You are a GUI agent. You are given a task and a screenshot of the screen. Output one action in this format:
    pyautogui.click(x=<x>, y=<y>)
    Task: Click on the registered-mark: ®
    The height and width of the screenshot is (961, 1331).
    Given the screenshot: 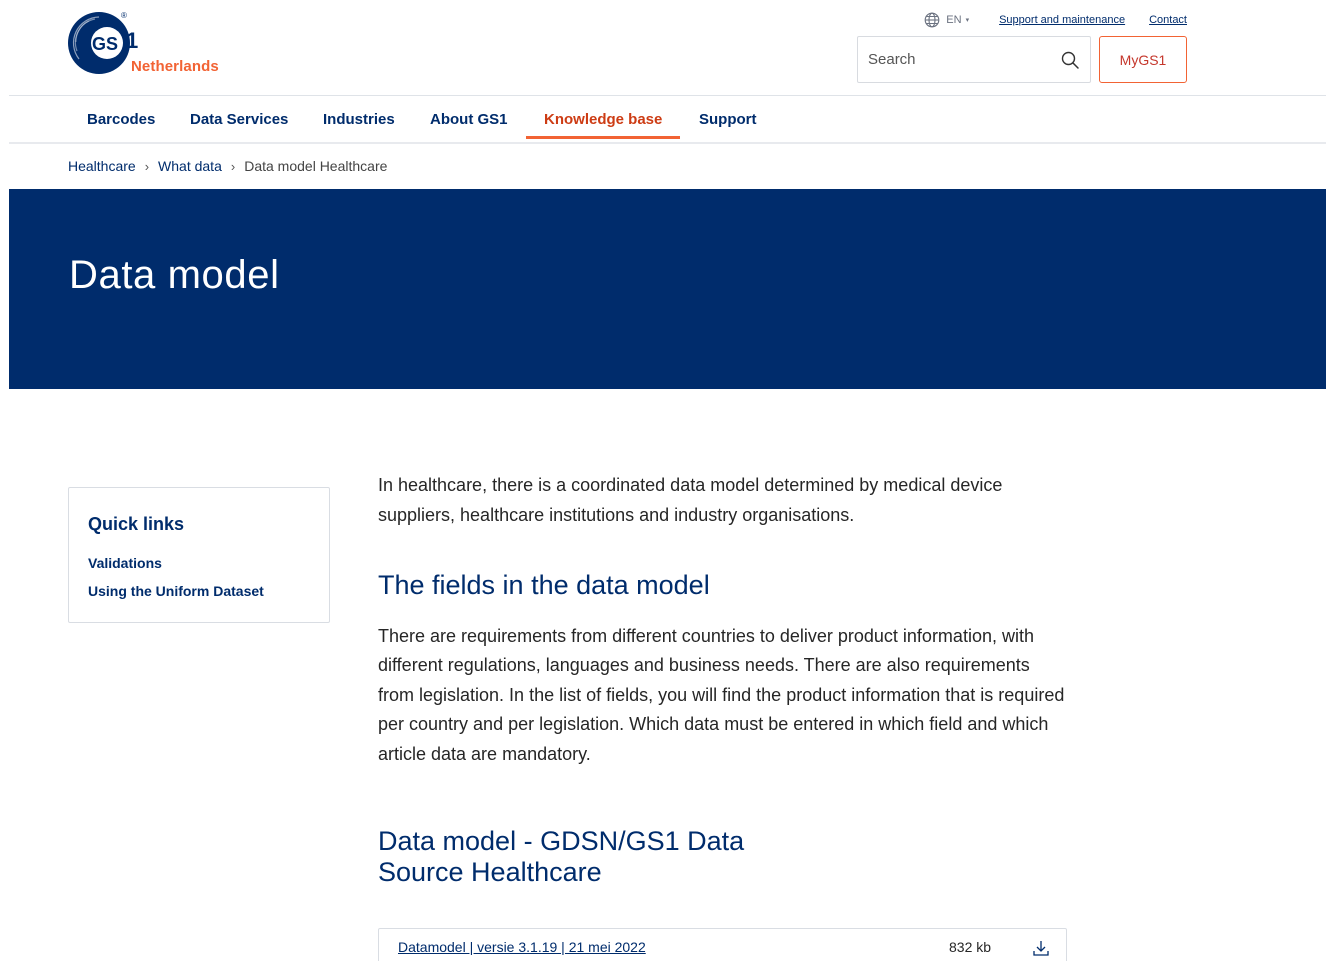 What is the action you would take?
    pyautogui.click(x=124, y=15)
    